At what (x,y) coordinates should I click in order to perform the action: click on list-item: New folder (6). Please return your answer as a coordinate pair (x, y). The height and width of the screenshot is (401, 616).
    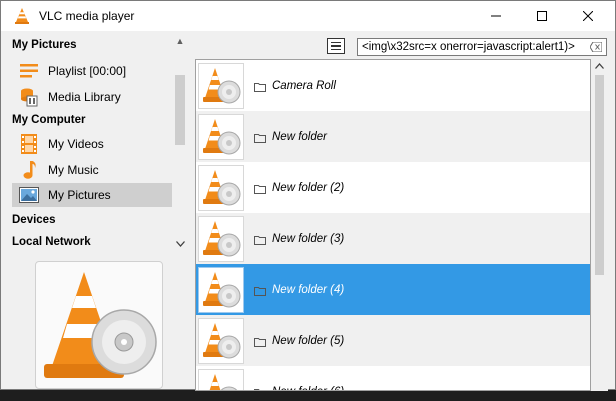
    Looking at the image, I should click on (393, 378).